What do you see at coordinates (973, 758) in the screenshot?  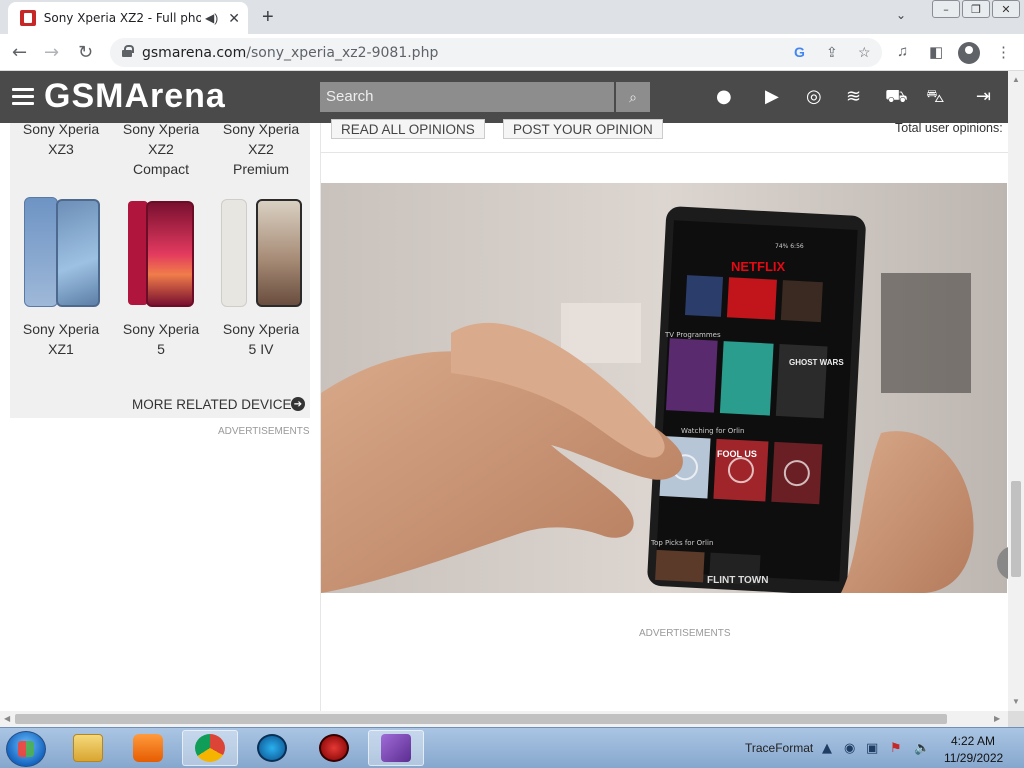 I see `clock-date: 11/29/2022` at bounding box center [973, 758].